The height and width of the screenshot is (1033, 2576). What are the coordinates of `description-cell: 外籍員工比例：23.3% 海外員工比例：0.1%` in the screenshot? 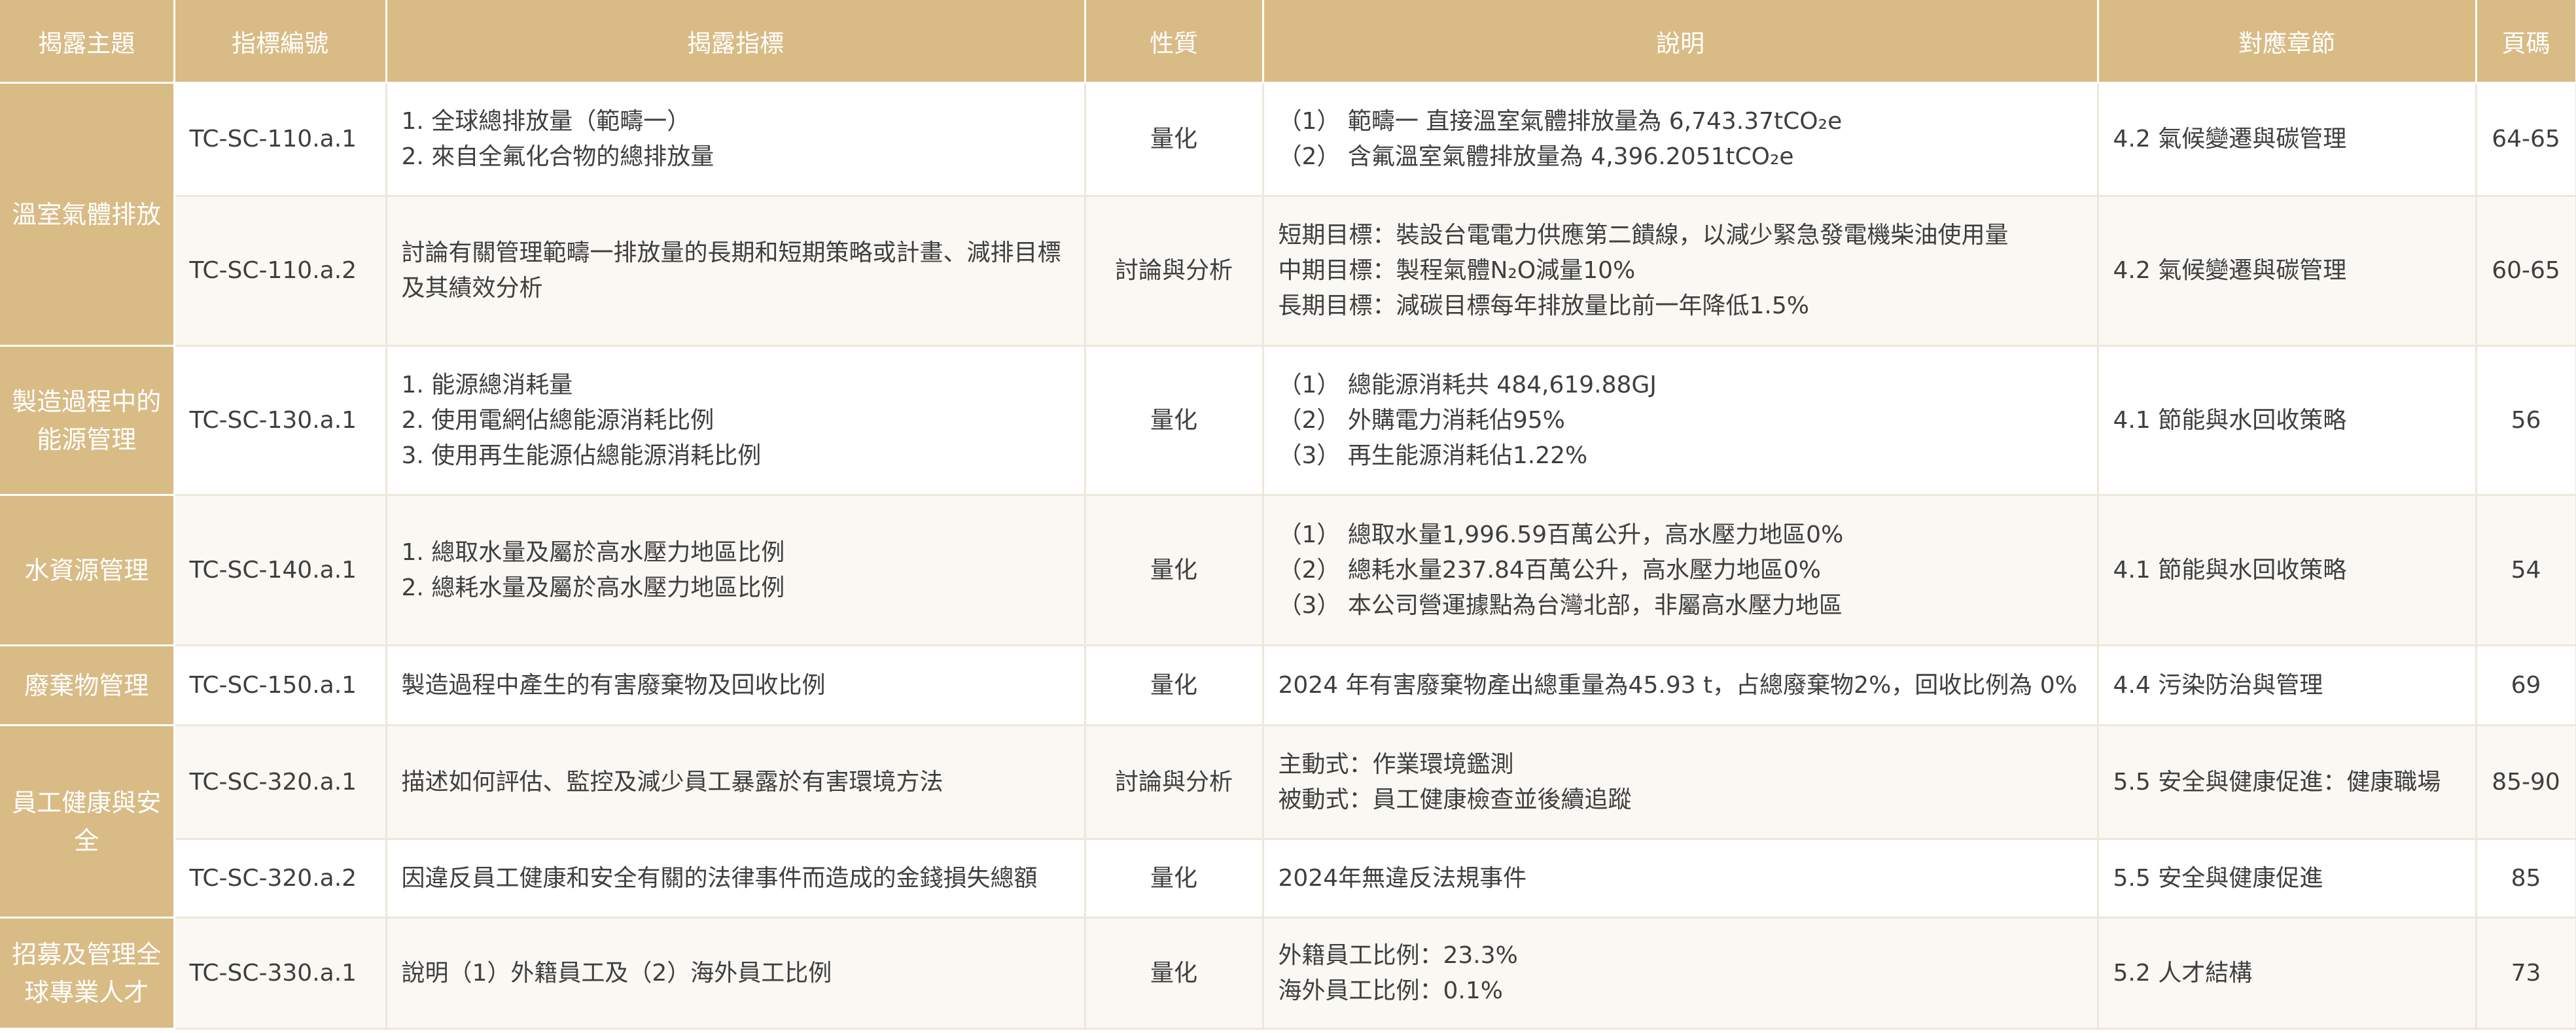 It's located at (1681, 973).